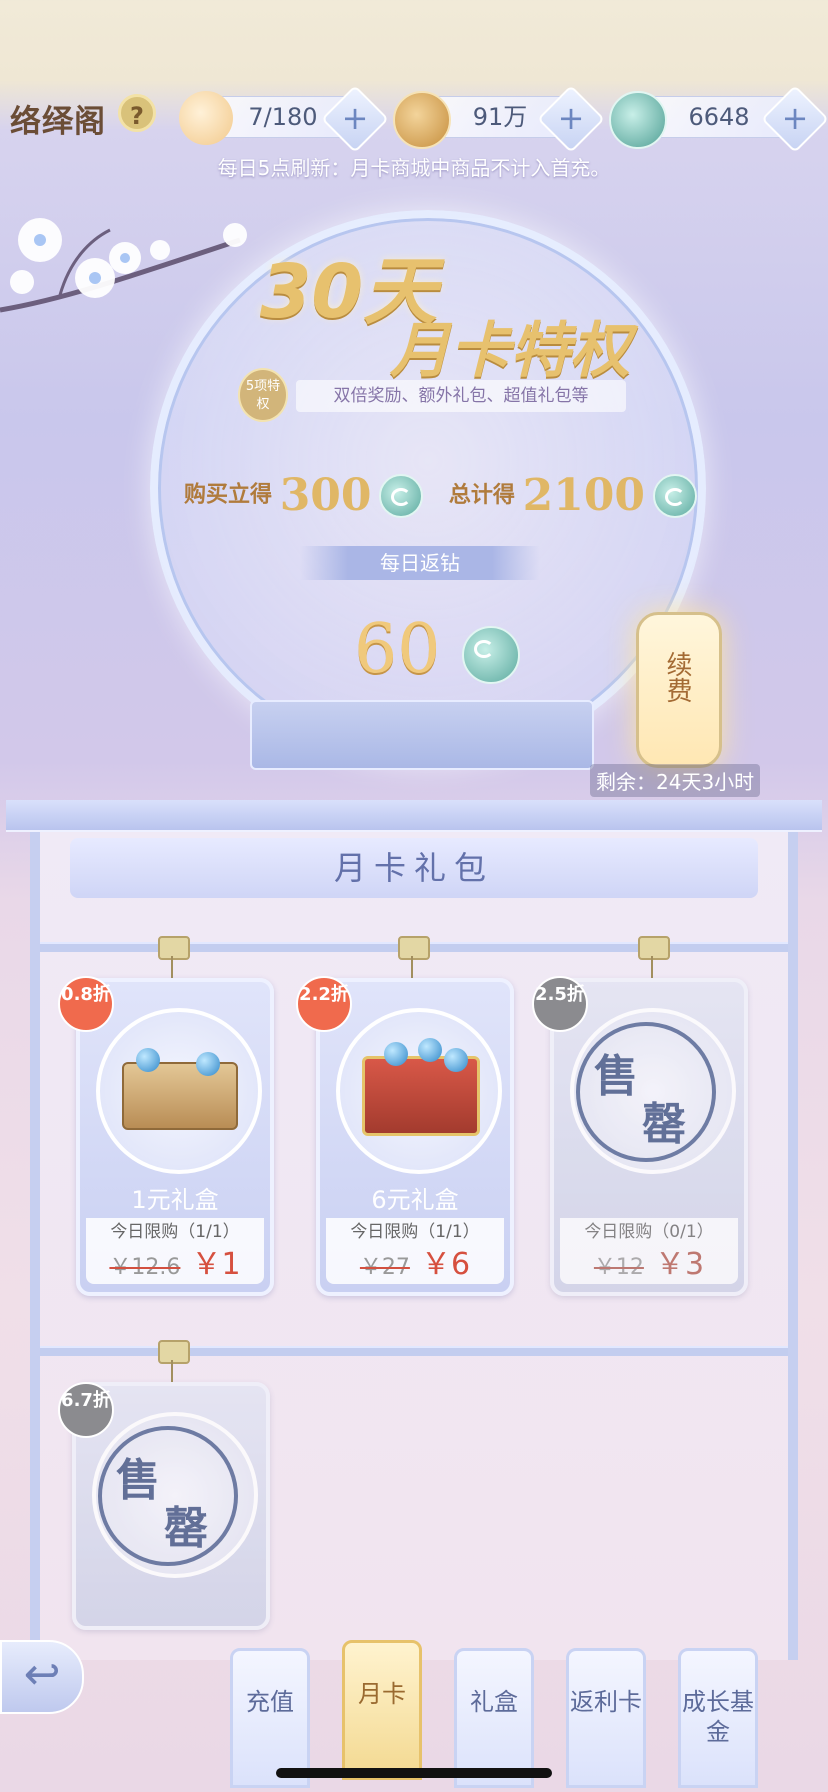  What do you see at coordinates (137, 113) in the screenshot?
I see `help-button: ?` at bounding box center [137, 113].